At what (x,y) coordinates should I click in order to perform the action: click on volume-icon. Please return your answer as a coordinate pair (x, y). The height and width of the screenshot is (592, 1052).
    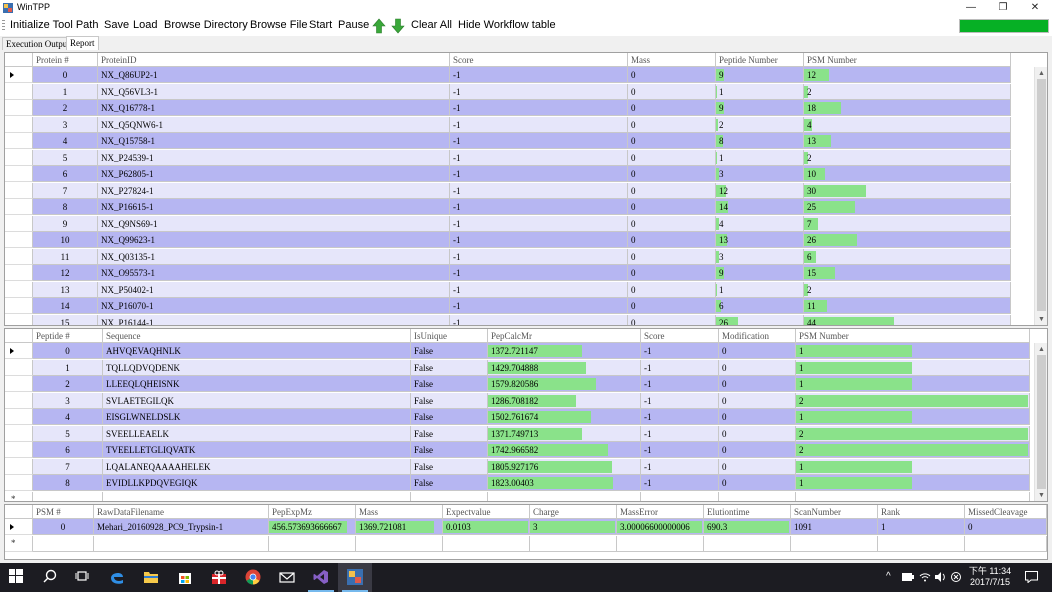
    Looking at the image, I should click on (941, 577).